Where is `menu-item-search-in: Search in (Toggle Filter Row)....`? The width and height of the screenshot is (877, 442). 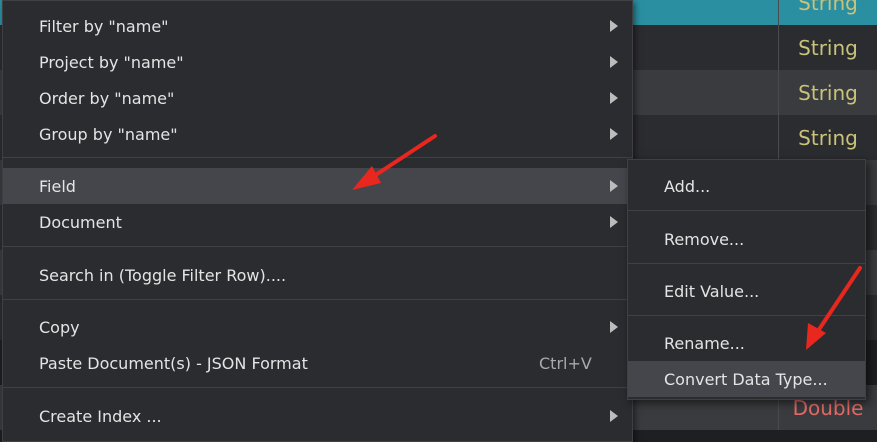 menu-item-search-in: Search in (Toggle Filter Row).... is located at coordinates (317, 275).